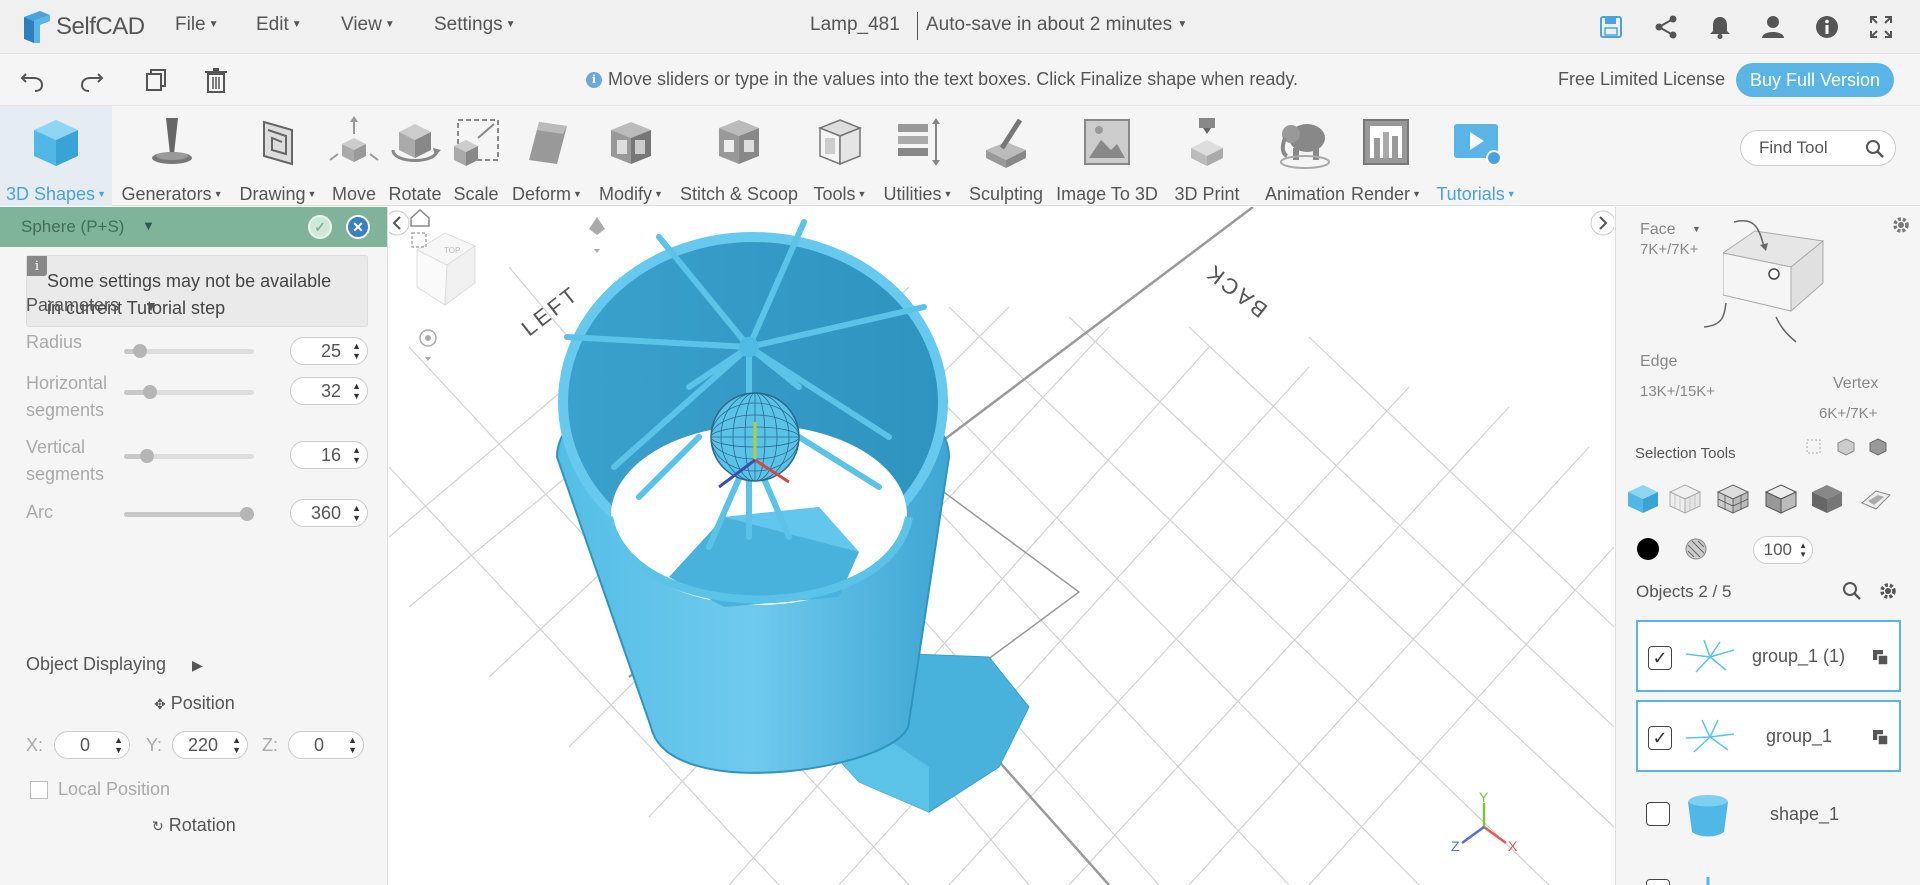 This screenshot has width=1920, height=885. I want to click on select-faces-grid-icon, so click(1733, 499).